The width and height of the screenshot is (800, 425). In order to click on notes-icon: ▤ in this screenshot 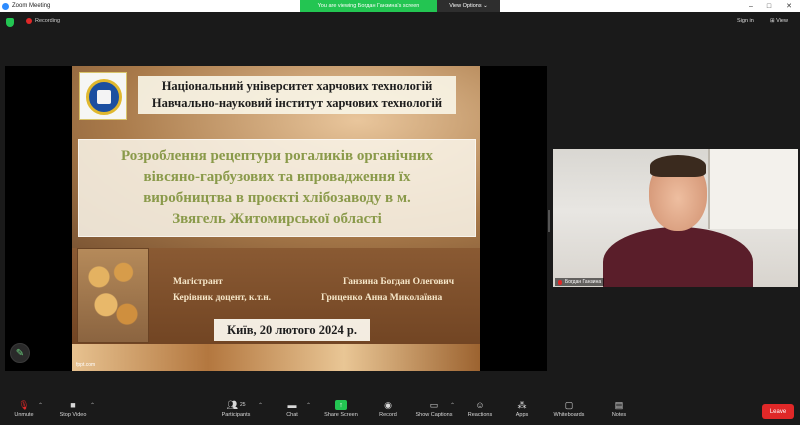, I will do `click(619, 404)`.